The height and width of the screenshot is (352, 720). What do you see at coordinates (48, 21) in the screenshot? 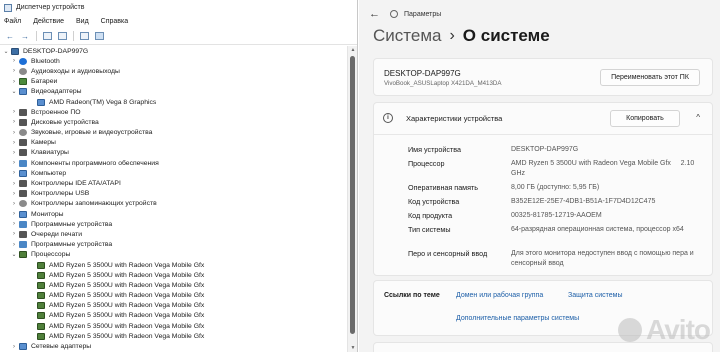
I see `menu-action: Действие` at bounding box center [48, 21].